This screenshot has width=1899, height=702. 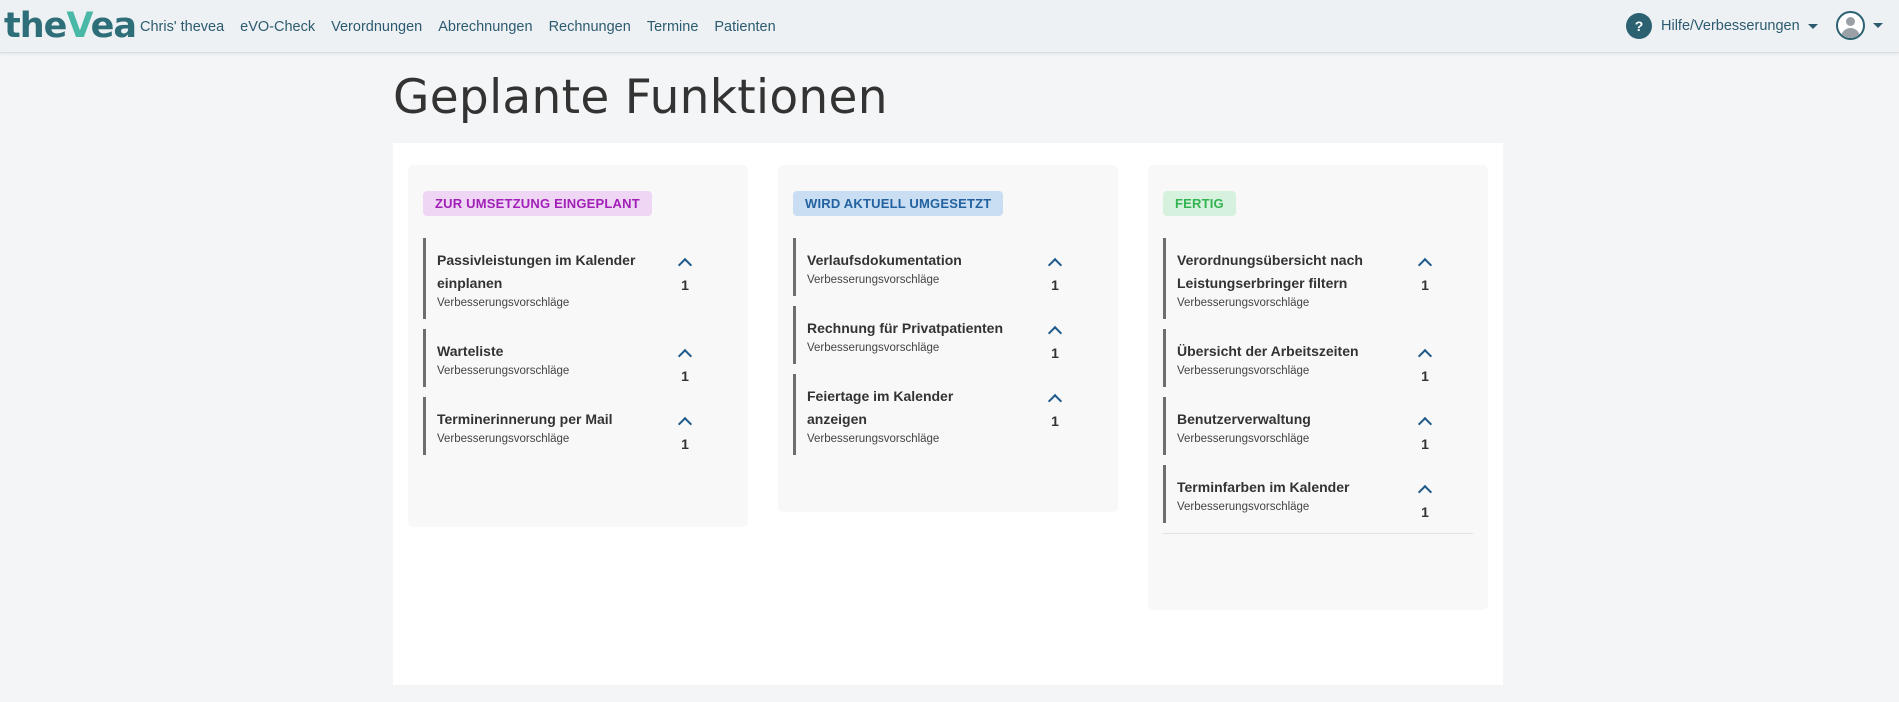 What do you see at coordinates (1730, 26) in the screenshot?
I see `help-label: Hilfe/Verbesserungen` at bounding box center [1730, 26].